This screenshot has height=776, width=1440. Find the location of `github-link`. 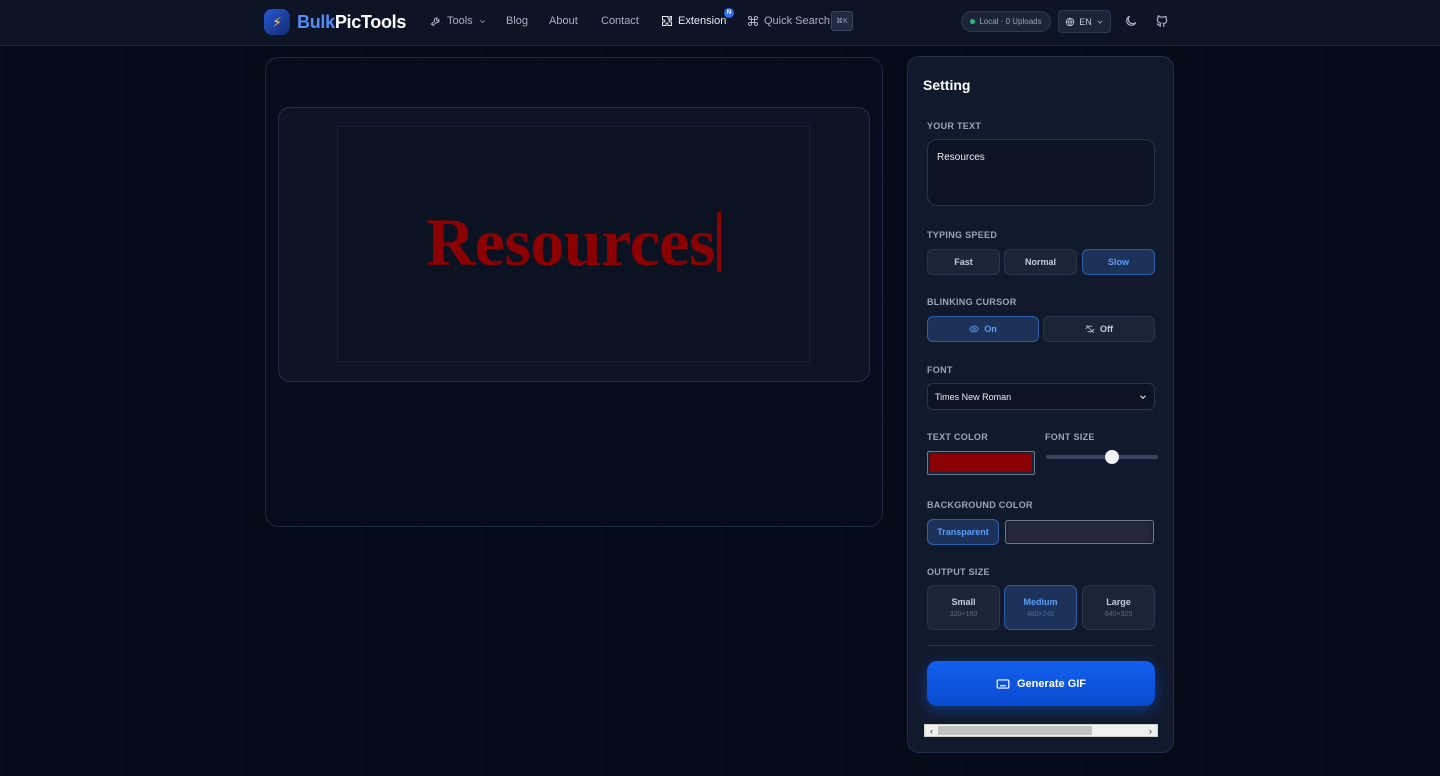

github-link is located at coordinates (1162, 21).